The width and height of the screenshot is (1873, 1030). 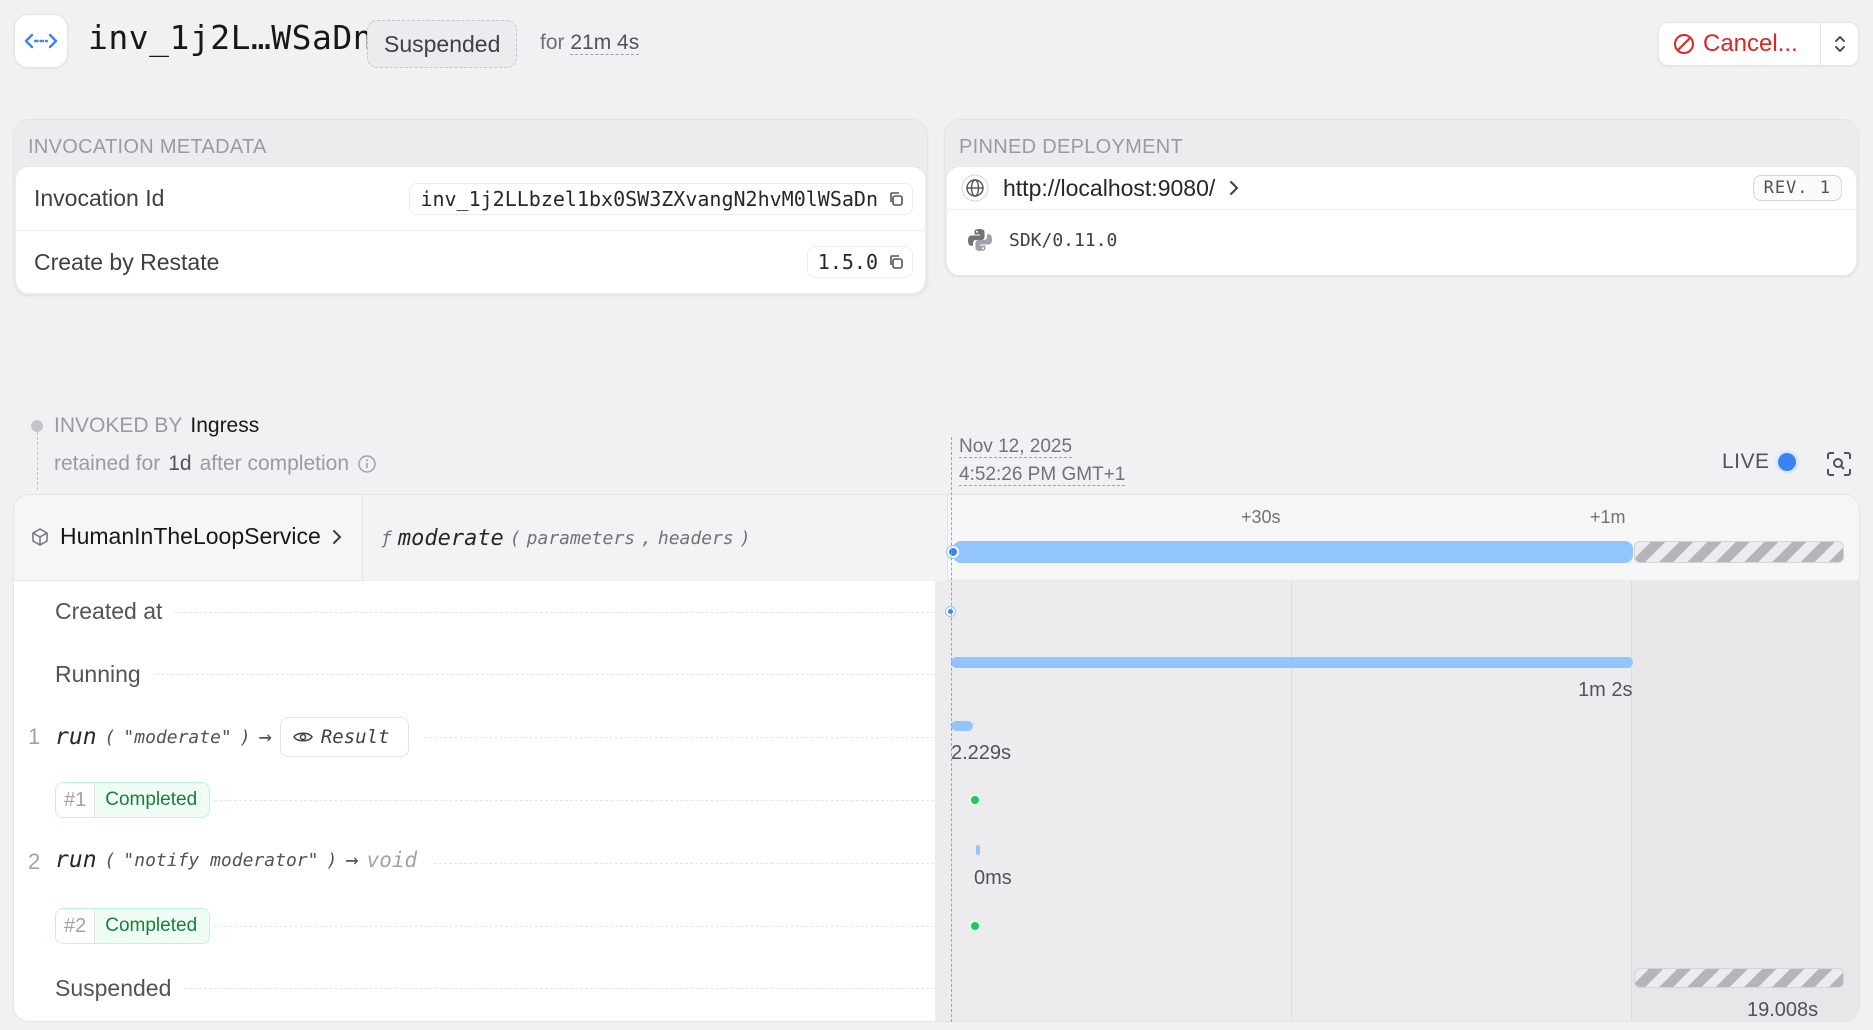 I want to click on retention-info: retained for 1d after completion, so click(x=215, y=464).